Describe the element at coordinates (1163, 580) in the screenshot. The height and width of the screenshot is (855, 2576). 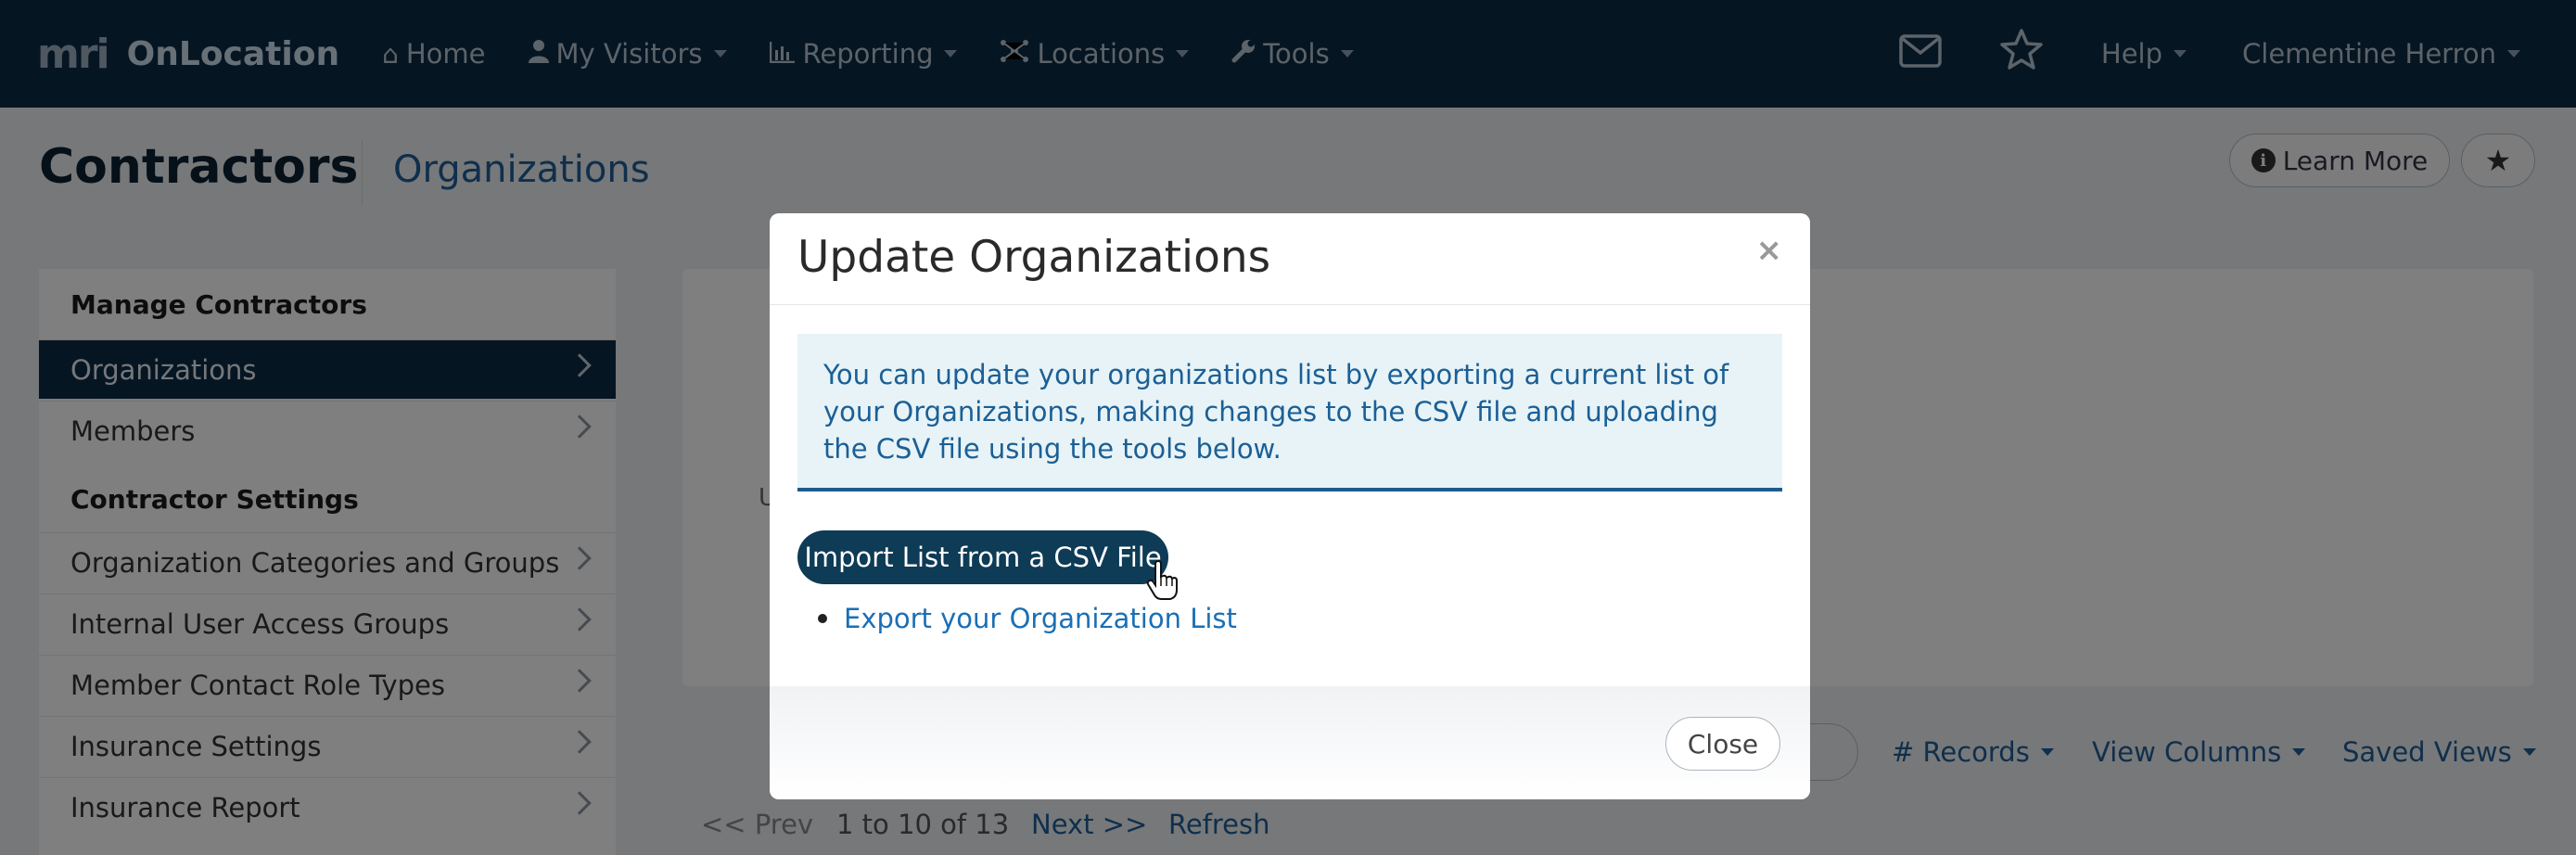
I see `hand-cursor-icon` at that location.